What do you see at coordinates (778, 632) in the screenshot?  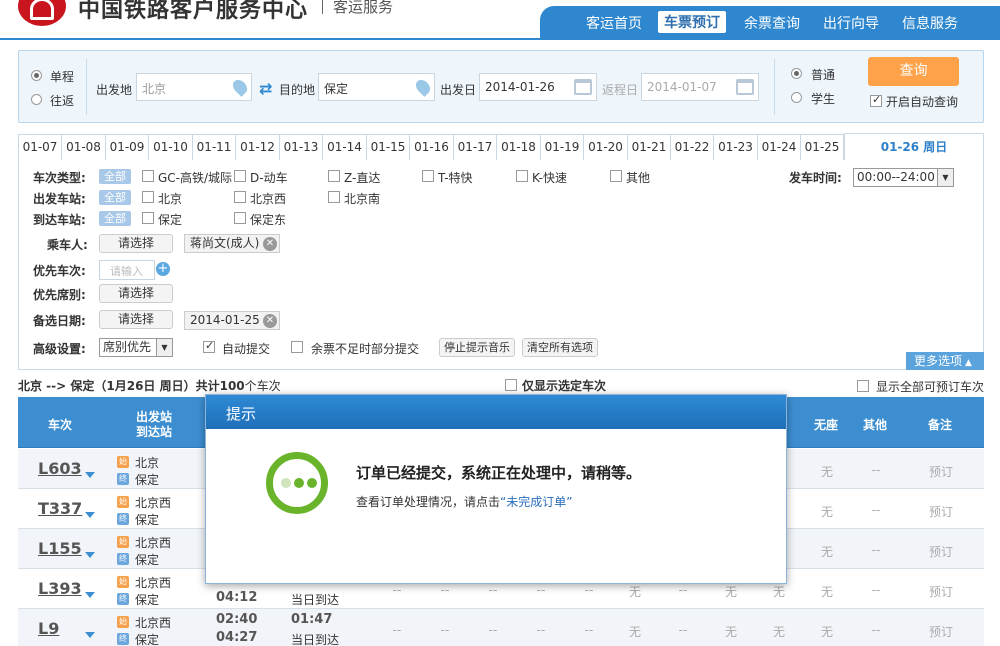 I see `seat-cell: 无` at bounding box center [778, 632].